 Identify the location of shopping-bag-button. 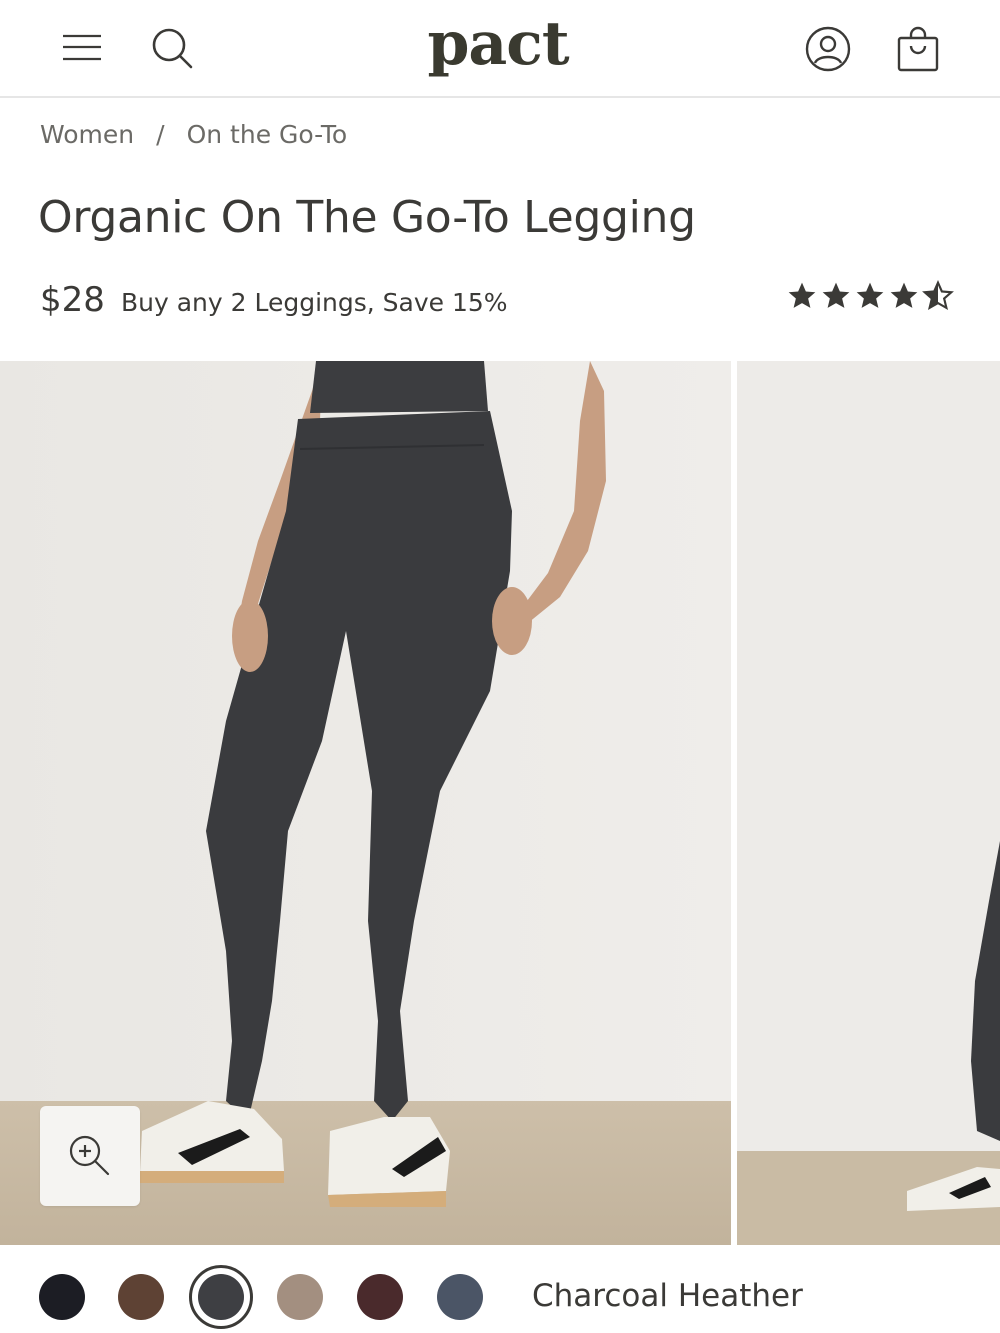
(918, 49).